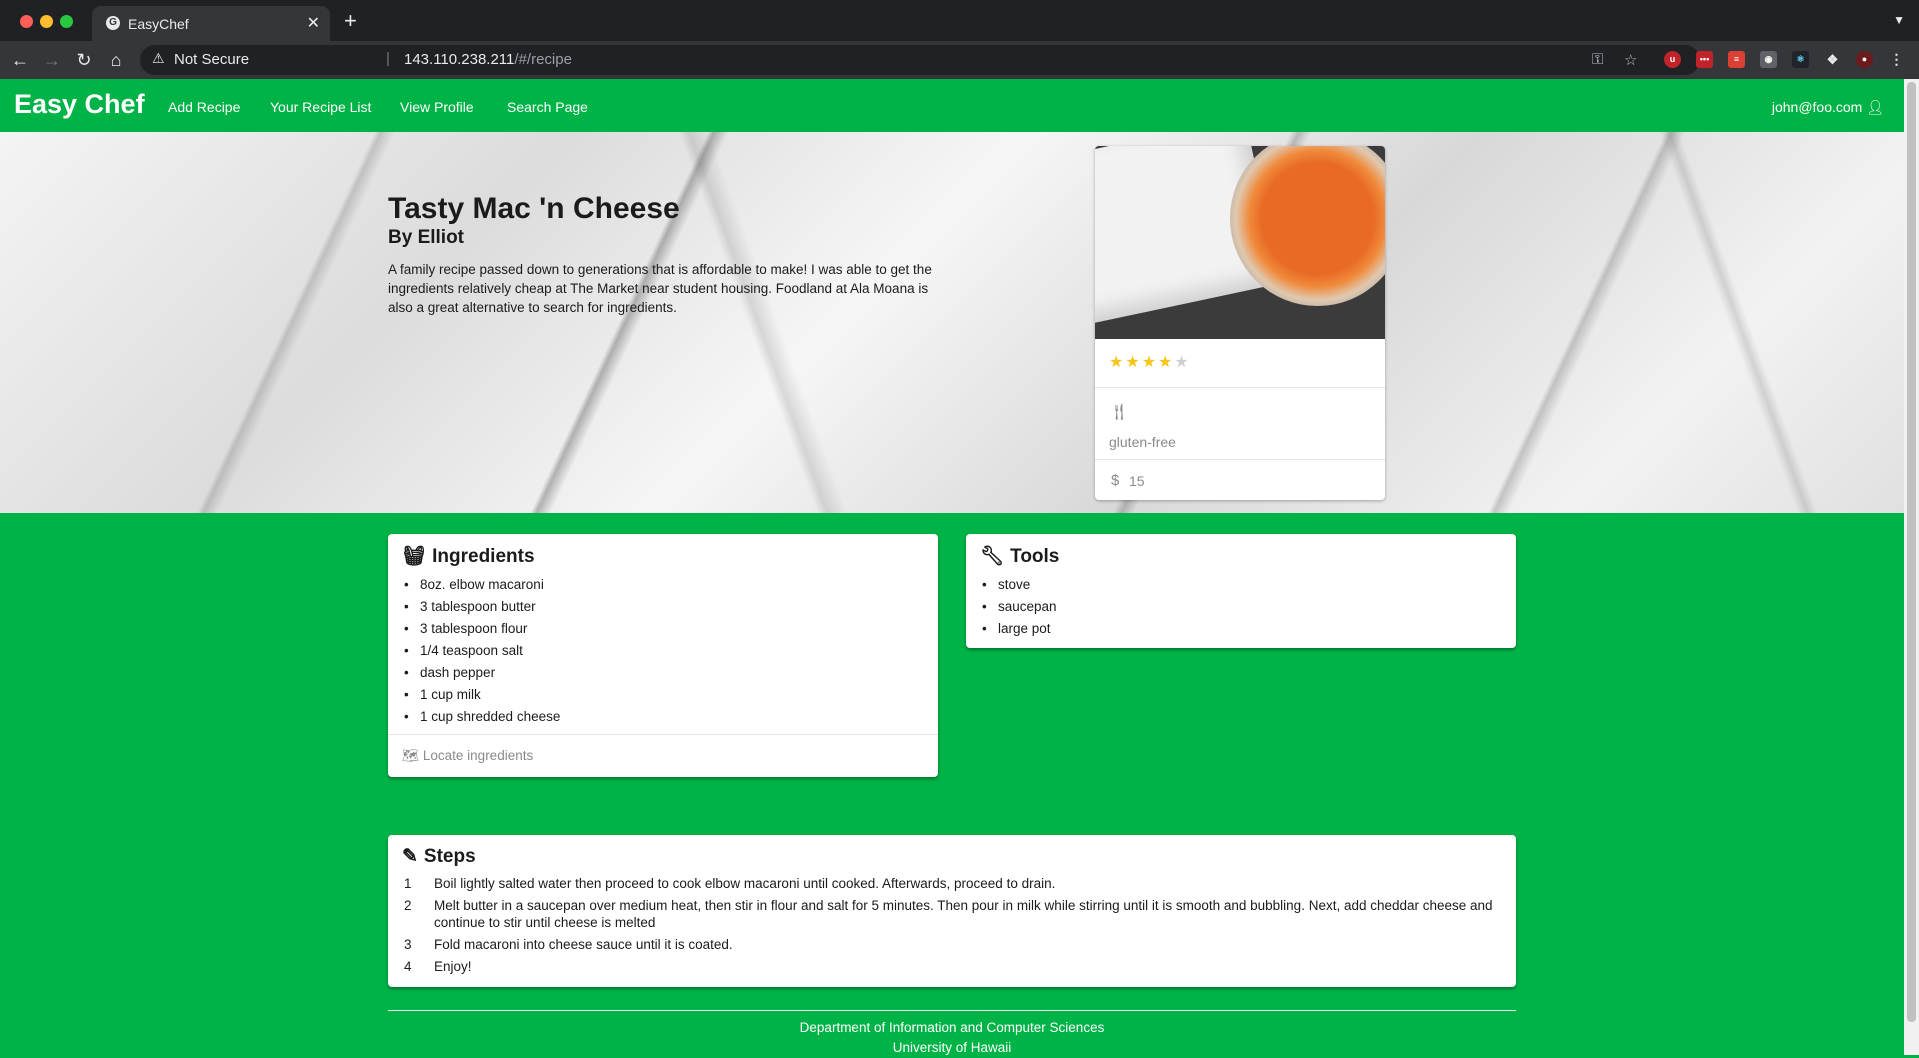  I want to click on key-icon: ⚿, so click(1597, 59).